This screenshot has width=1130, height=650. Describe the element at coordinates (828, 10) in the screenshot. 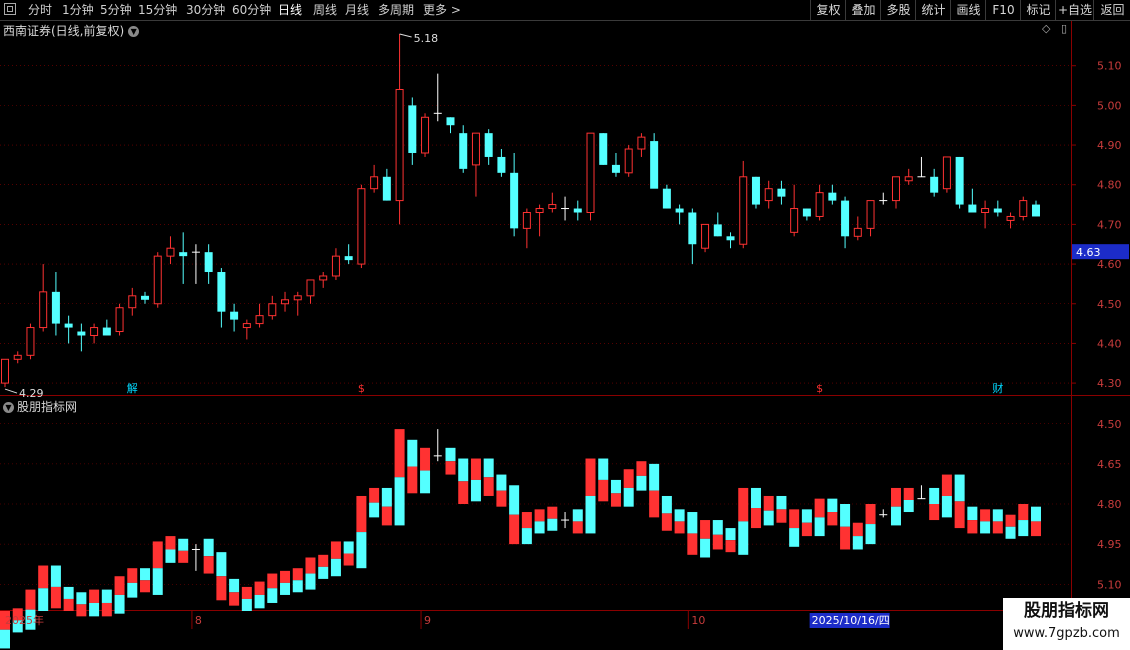

I see `toolbar-btn-0: 复权` at that location.